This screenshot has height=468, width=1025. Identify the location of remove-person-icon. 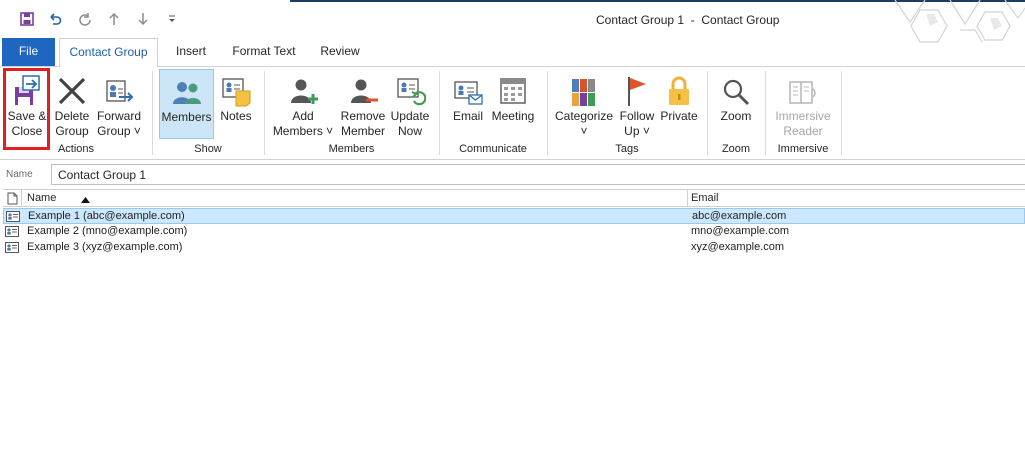
(363, 89).